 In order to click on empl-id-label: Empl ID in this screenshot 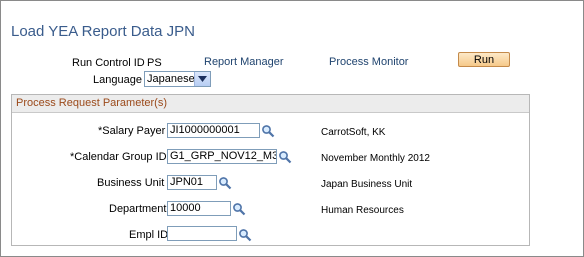, I will do `click(149, 235)`.